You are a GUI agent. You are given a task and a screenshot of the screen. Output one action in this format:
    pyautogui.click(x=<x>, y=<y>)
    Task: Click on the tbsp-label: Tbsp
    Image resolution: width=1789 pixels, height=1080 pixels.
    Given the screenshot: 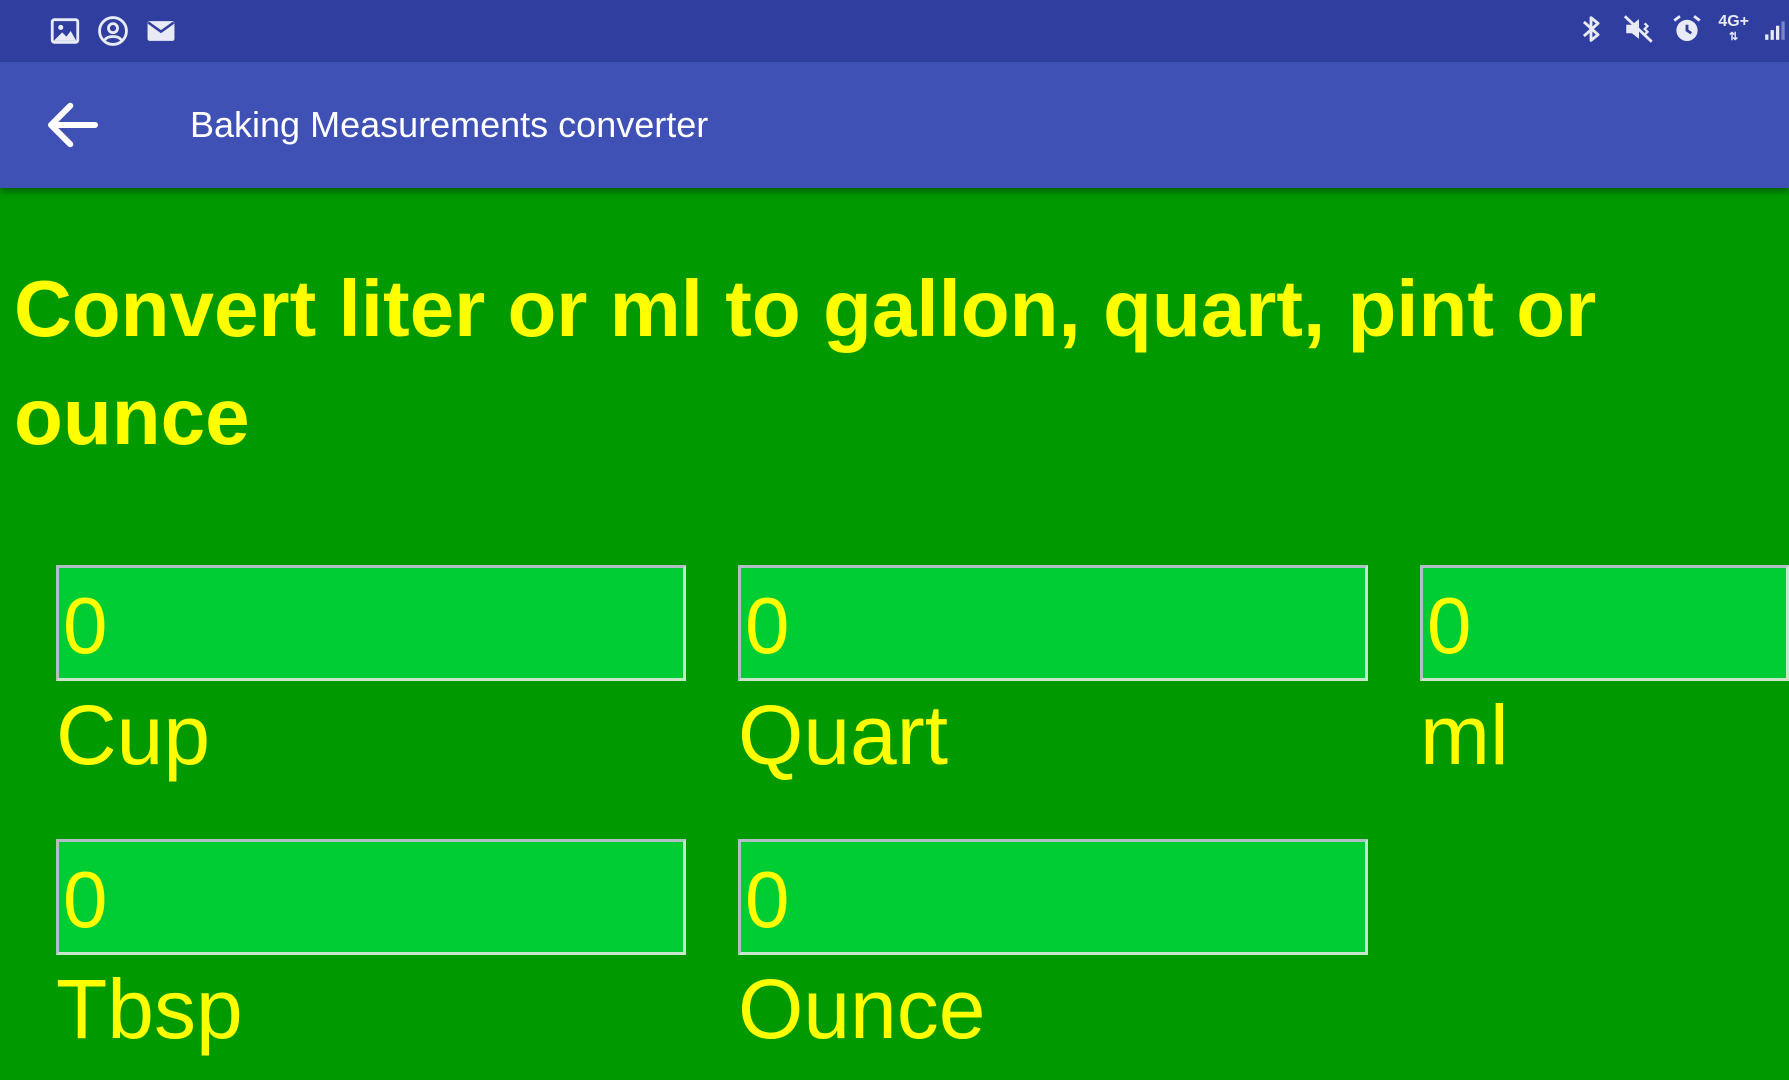 What is the action you would take?
    pyautogui.click(x=149, y=1009)
    